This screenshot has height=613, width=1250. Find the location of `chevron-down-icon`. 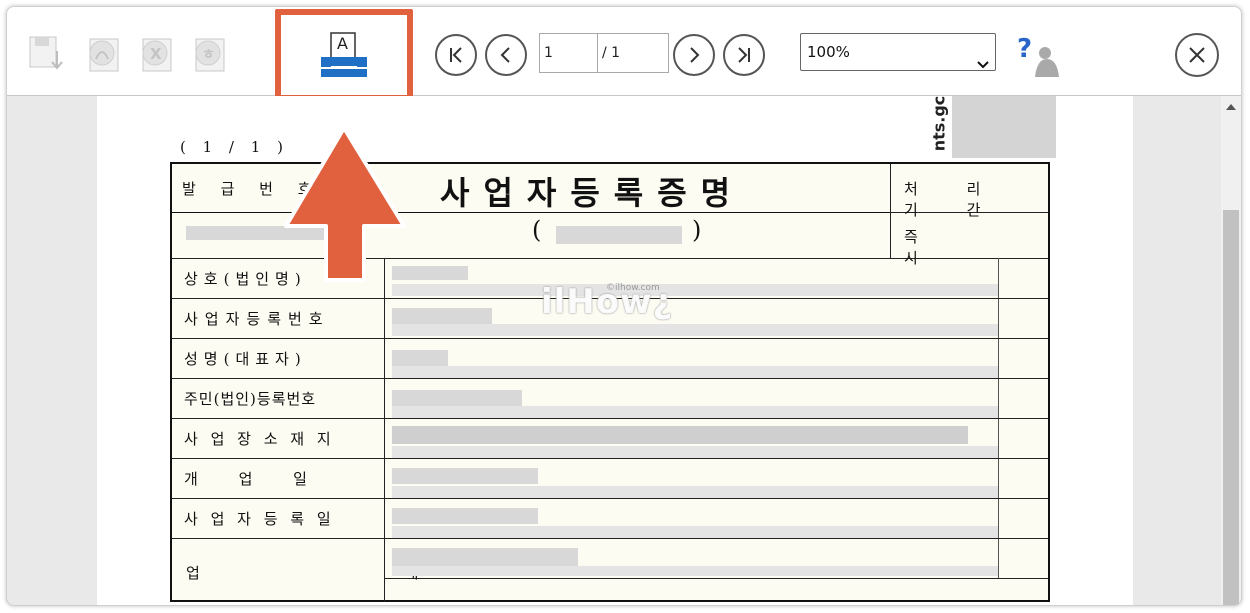

chevron-down-icon is located at coordinates (983, 65).